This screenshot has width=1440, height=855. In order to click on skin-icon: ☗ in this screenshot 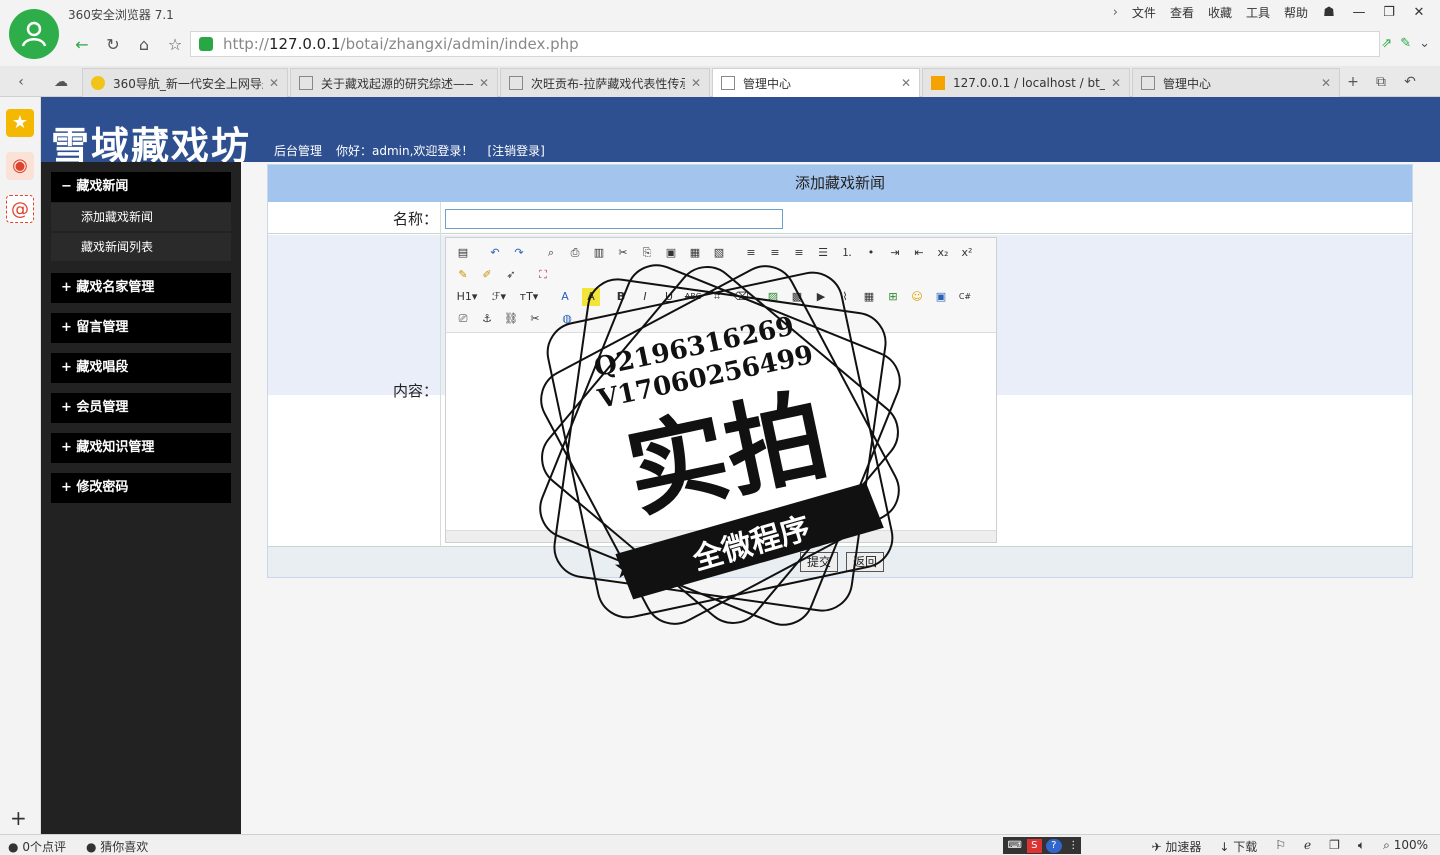, I will do `click(1329, 13)`.